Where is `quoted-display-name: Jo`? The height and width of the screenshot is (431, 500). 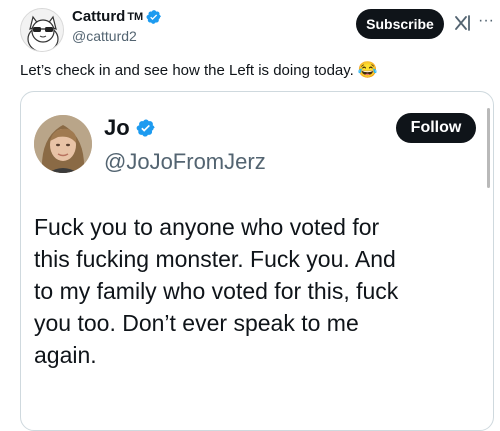
quoted-display-name: Jo is located at coordinates (117, 128).